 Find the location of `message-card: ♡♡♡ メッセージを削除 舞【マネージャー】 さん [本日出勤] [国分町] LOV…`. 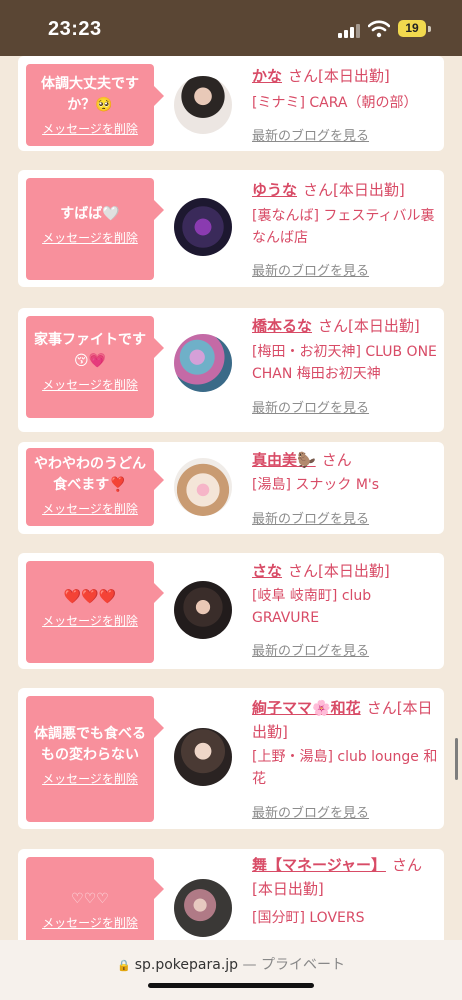

message-card: ♡♡♡ メッセージを削除 舞【マネージャー】 さん [本日出勤] [国分町] LOV… is located at coordinates (231, 894).